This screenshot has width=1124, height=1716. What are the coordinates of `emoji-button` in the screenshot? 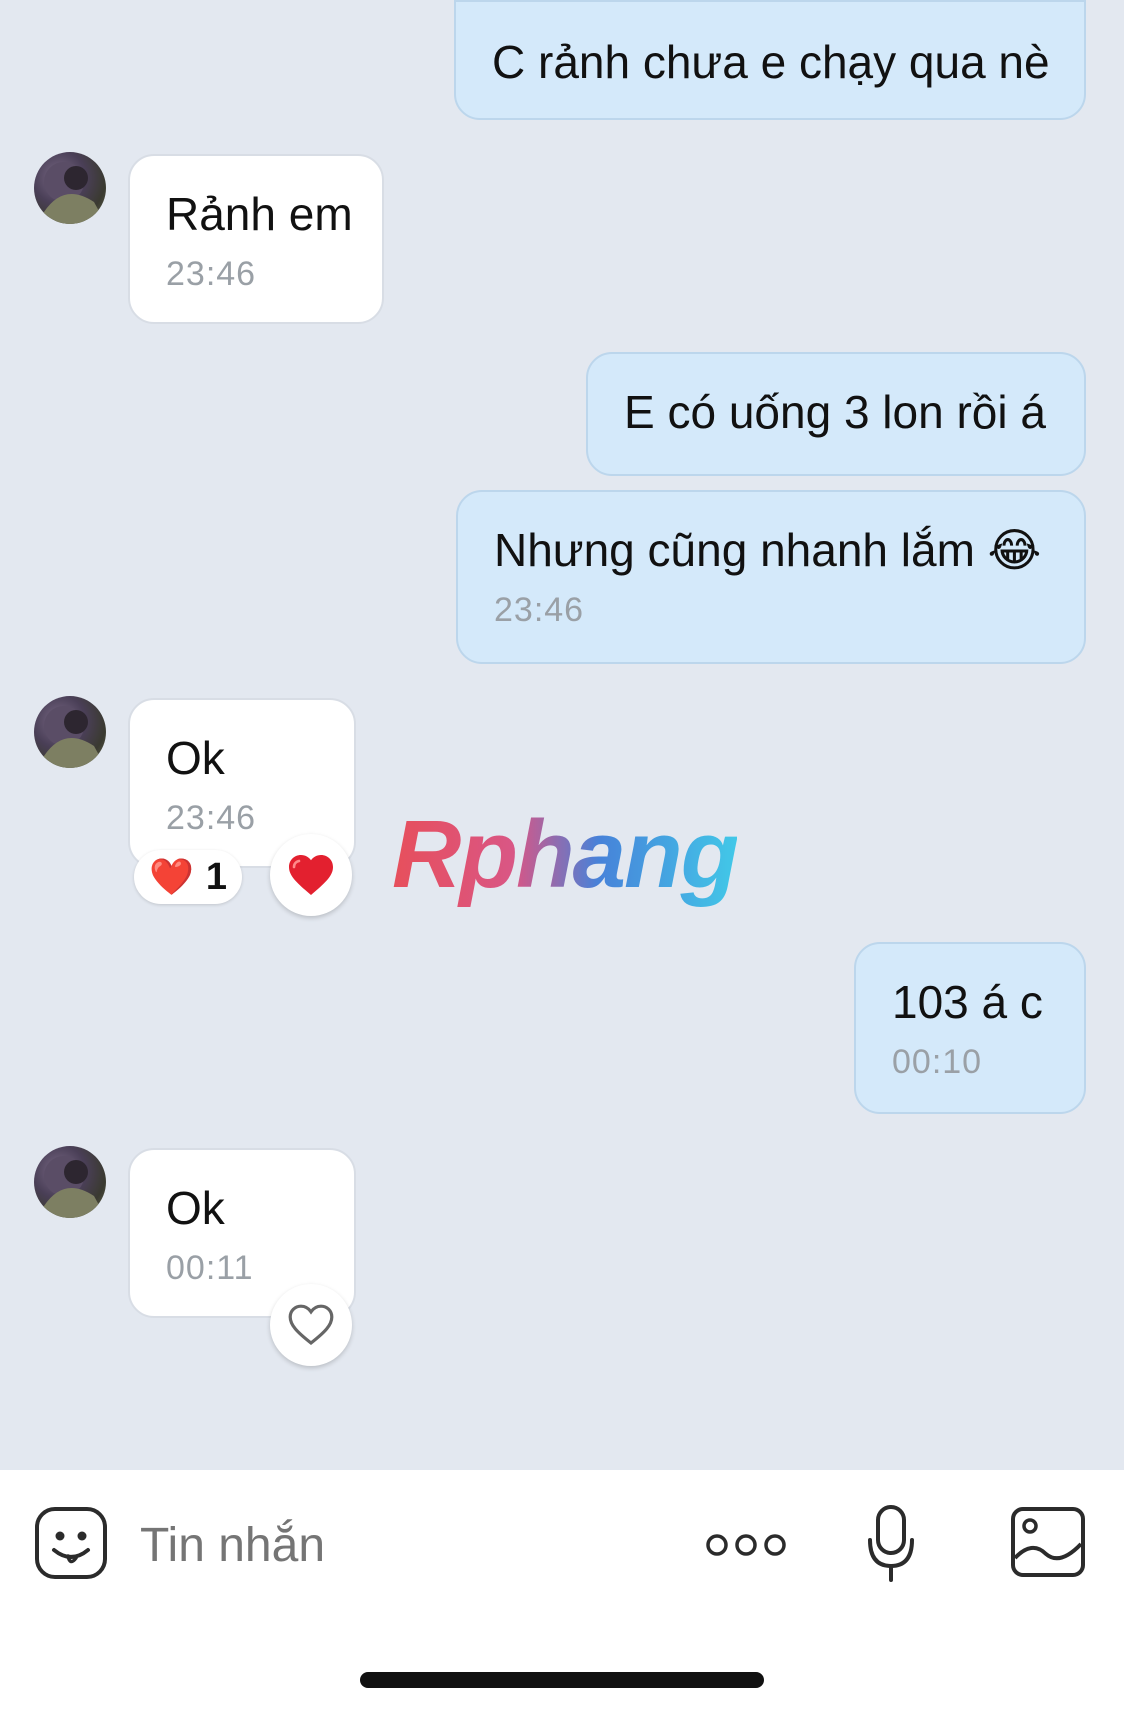 It's located at (71, 1543).